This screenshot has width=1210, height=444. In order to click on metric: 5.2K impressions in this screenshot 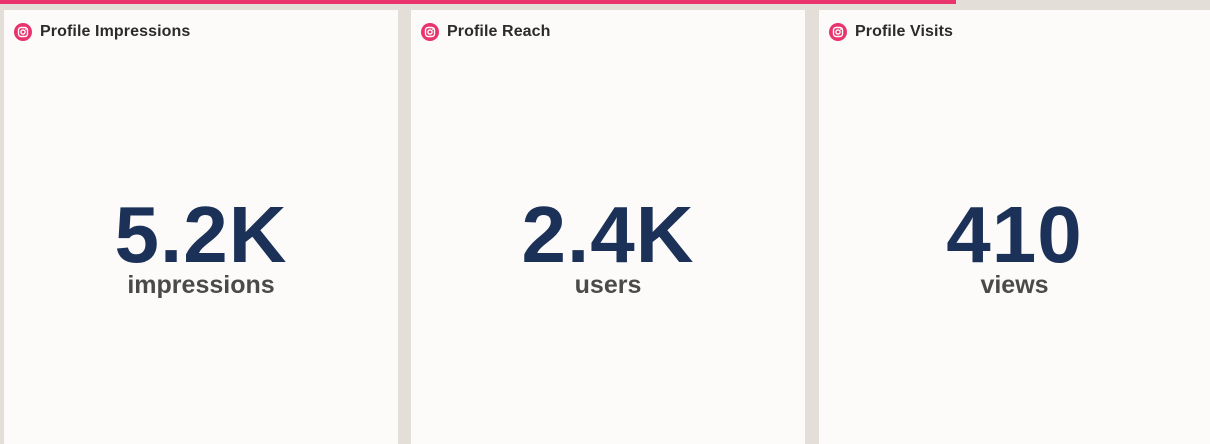, I will do `click(201, 247)`.